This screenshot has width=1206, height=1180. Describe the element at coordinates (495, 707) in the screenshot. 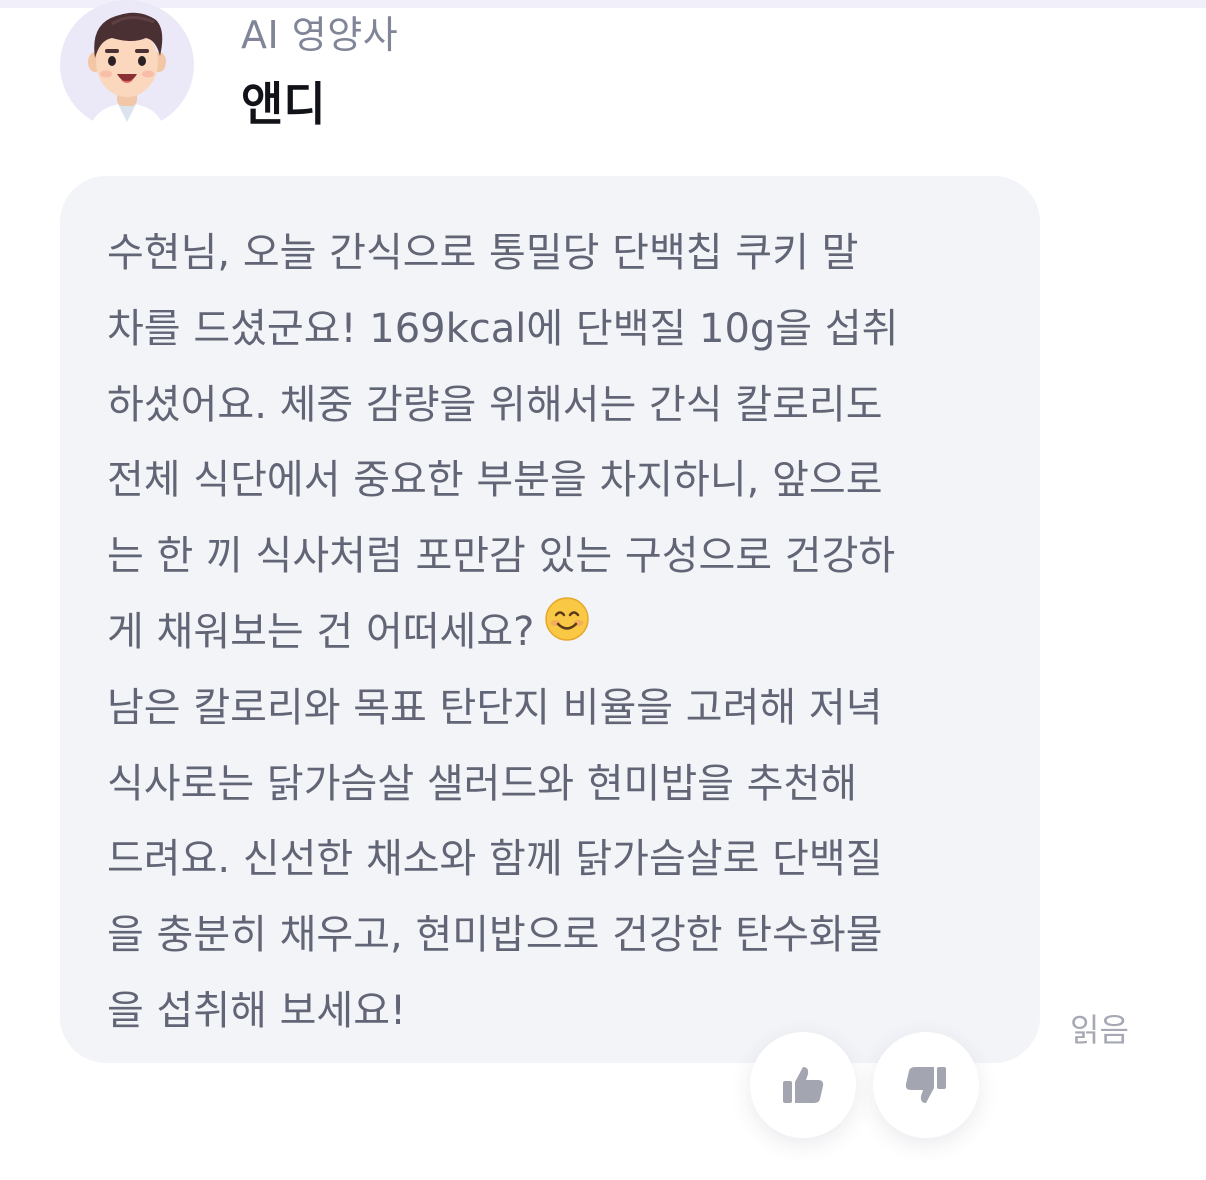

I see `message-line: 남은 칼로리와 목표 탄단지 비율을 고려해 저녁` at that location.